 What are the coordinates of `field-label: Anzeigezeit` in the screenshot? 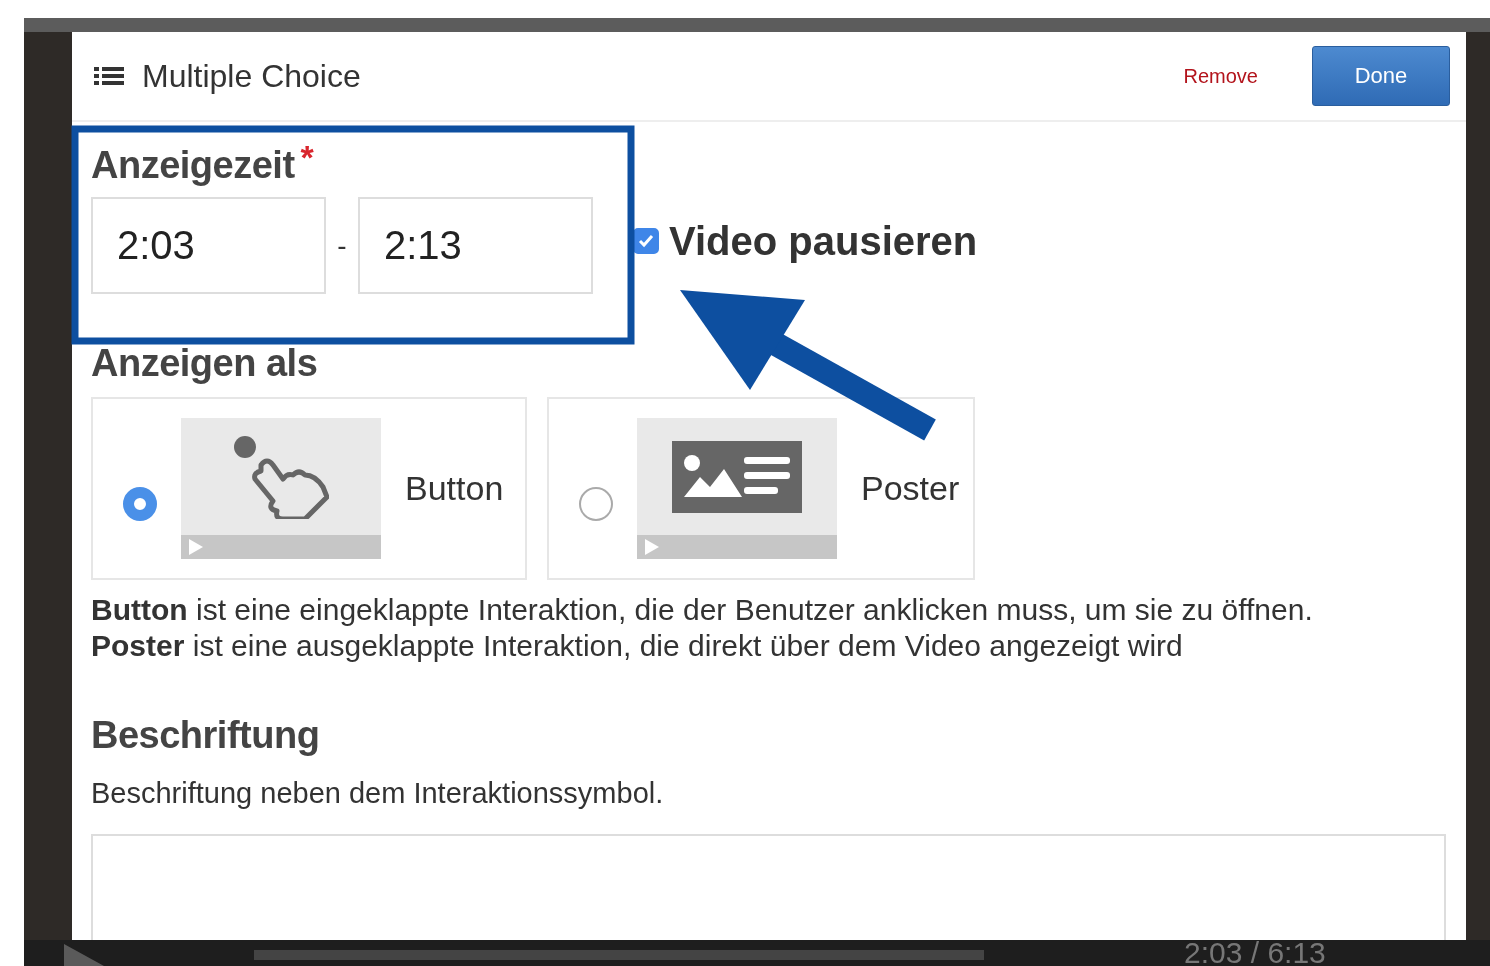 It's located at (193, 165).